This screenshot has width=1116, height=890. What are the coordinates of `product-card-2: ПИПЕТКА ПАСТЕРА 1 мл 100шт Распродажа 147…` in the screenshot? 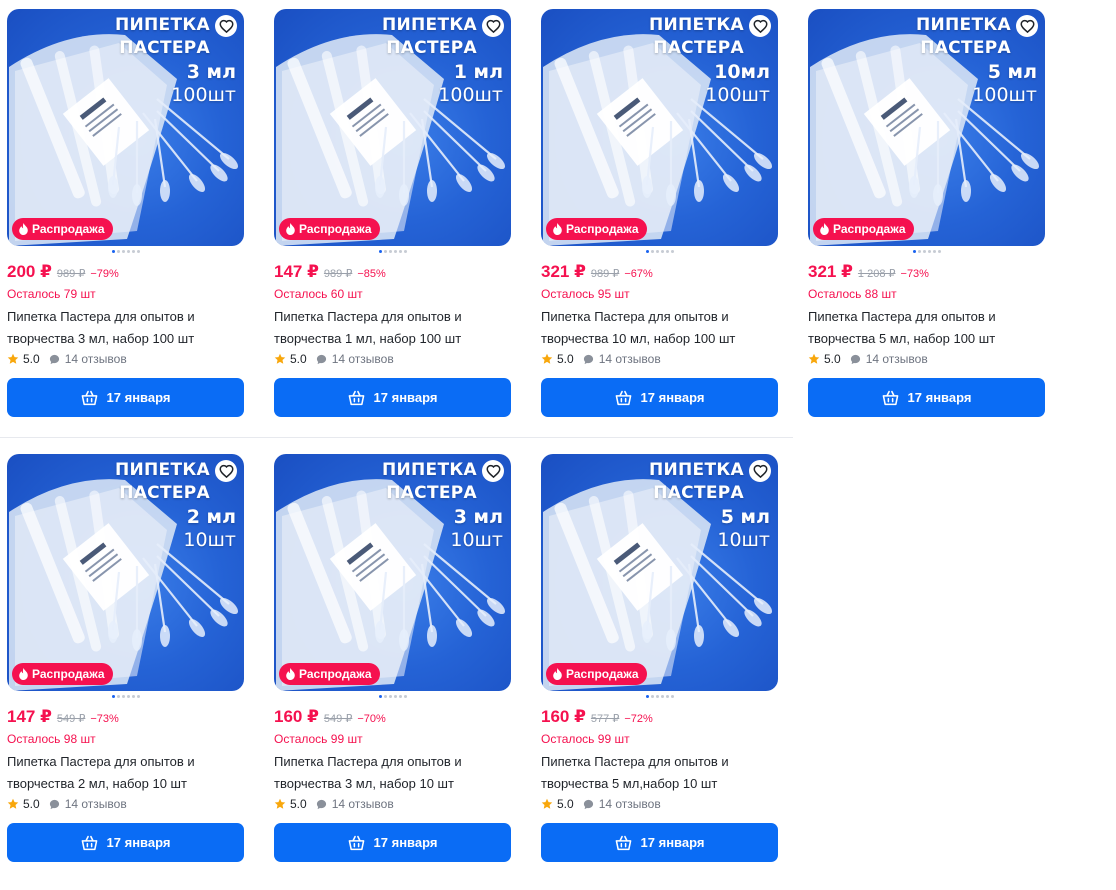 It's located at (392, 213).